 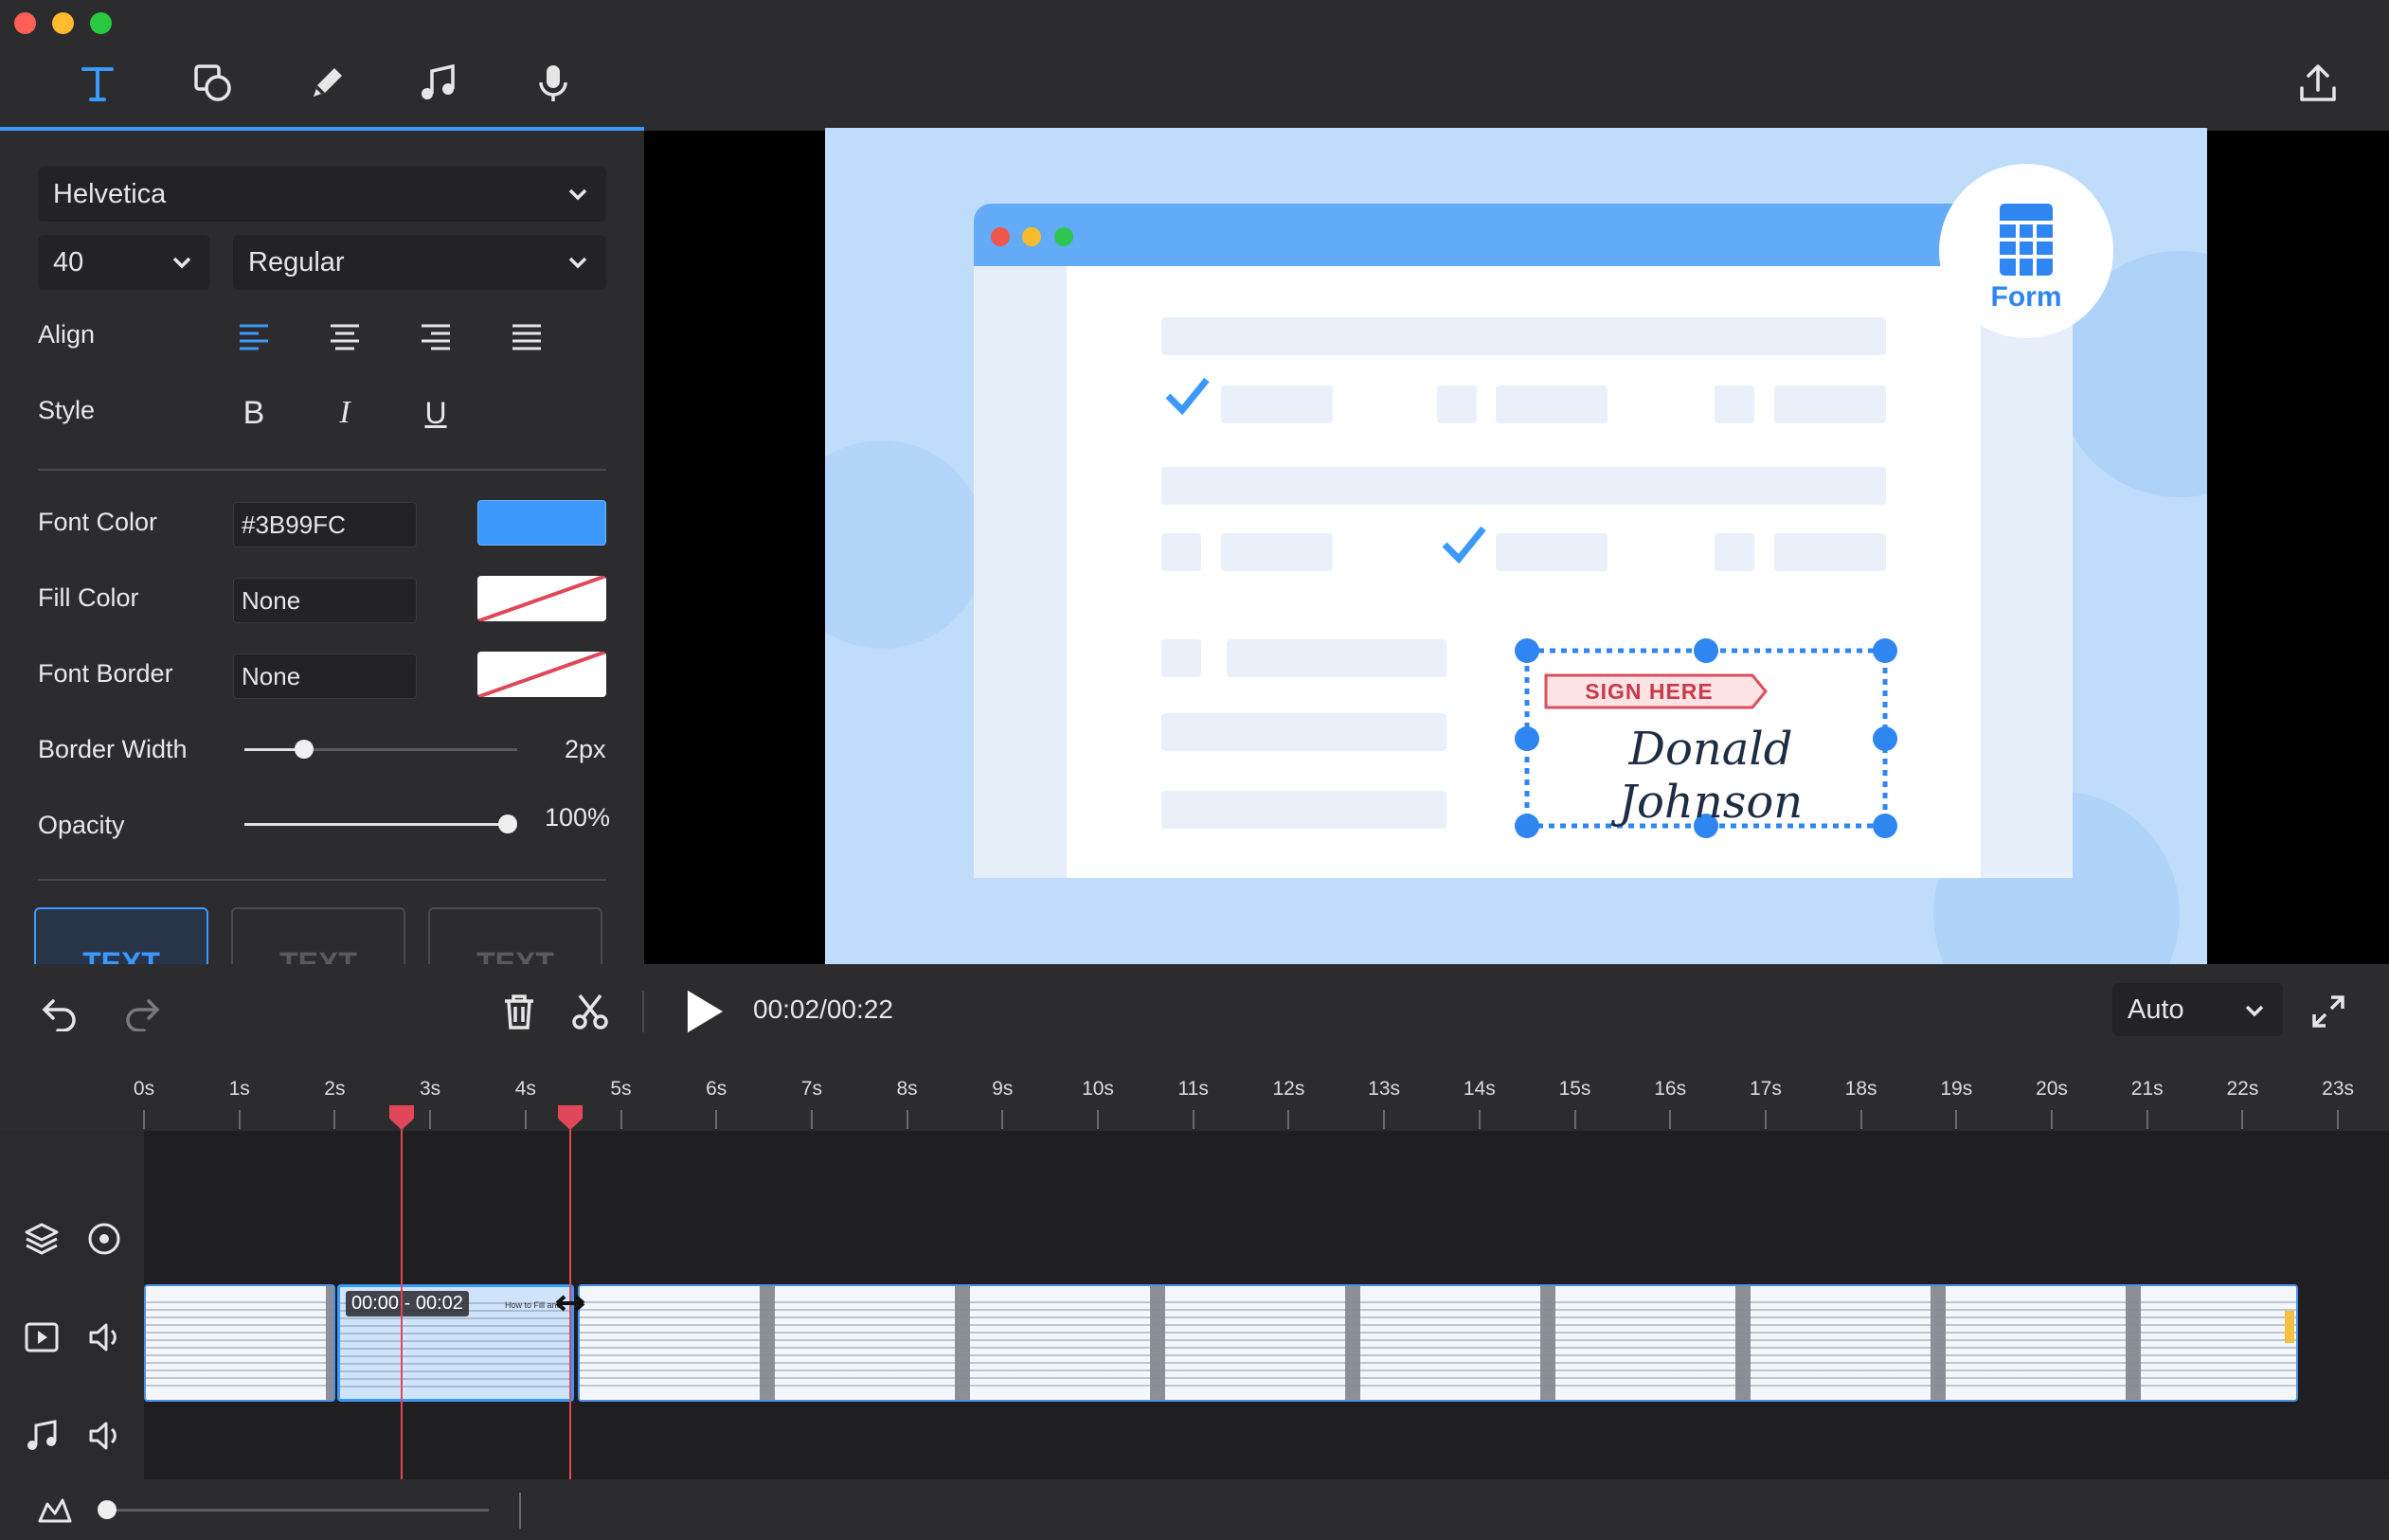 I want to click on no-color-icon, so click(x=541, y=674).